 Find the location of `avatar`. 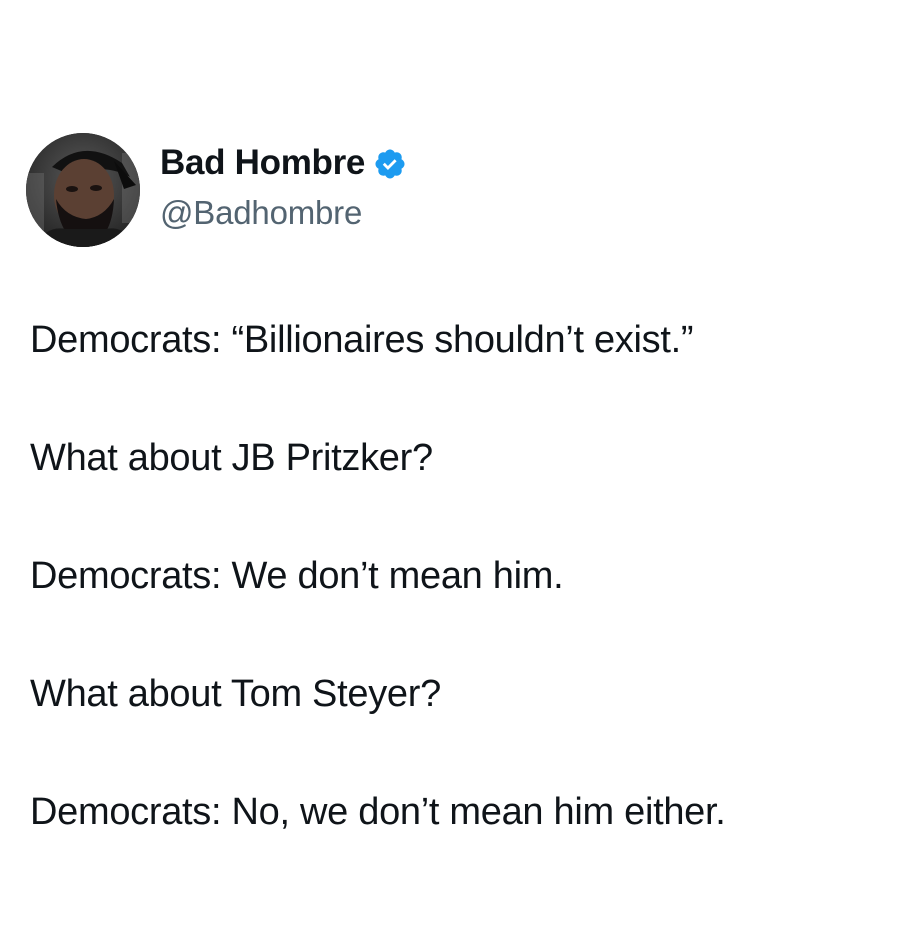

avatar is located at coordinates (83, 190).